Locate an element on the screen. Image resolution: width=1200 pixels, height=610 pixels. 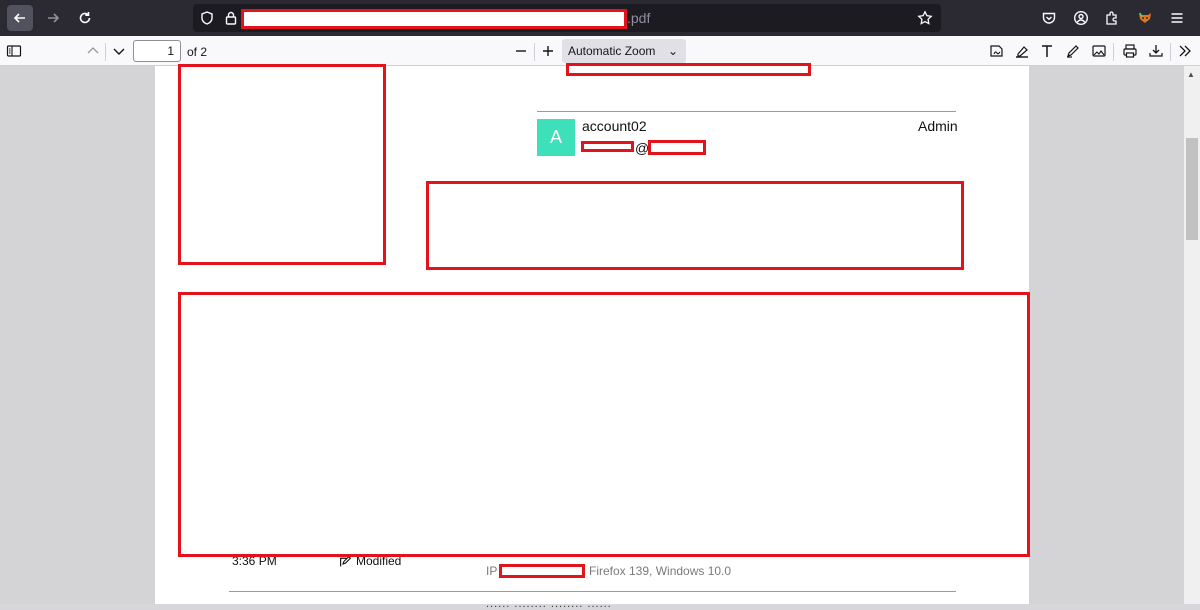
double-chevron-right-icon is located at coordinates (1185, 51).